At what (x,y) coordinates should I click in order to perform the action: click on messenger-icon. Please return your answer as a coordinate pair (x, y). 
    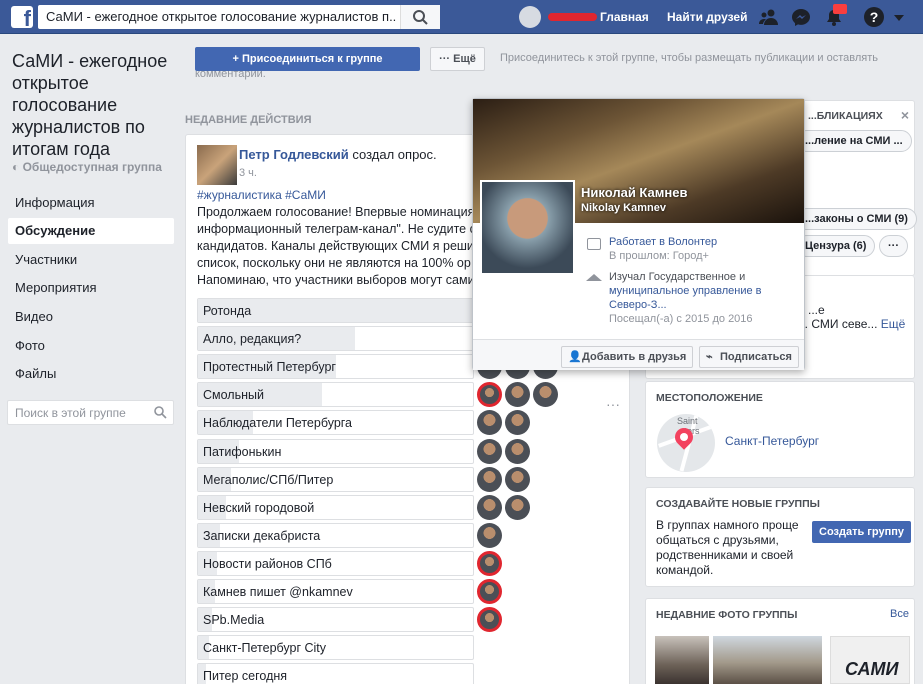
    Looking at the image, I should click on (801, 17).